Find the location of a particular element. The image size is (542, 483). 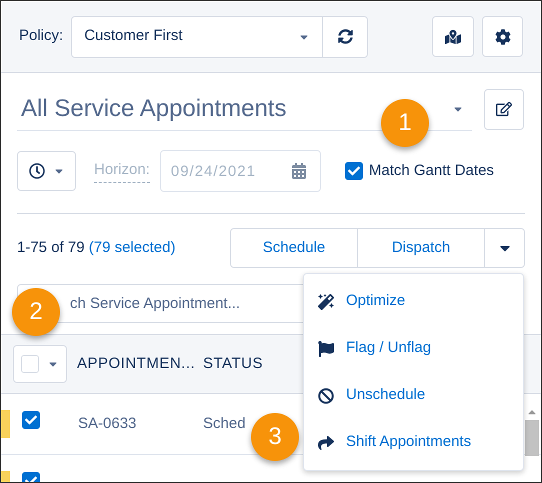

table-cell-text: Sched is located at coordinates (224, 424).